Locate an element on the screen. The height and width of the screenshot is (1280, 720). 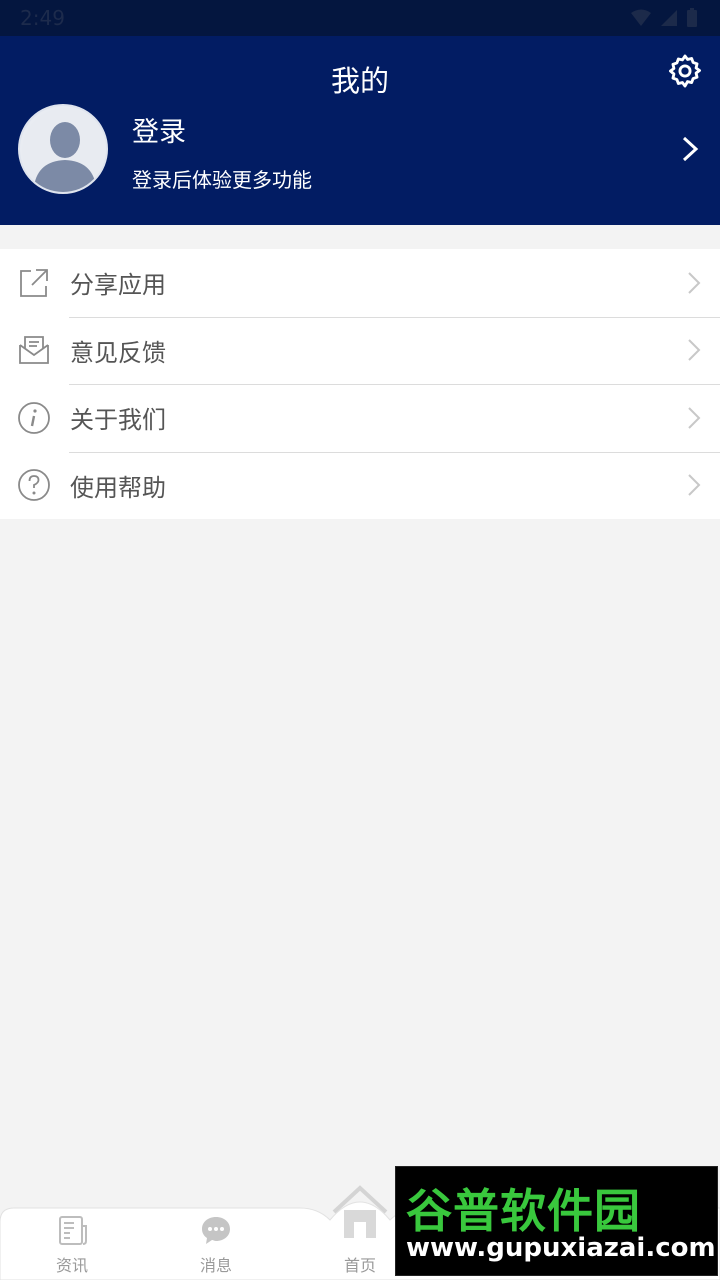
tab-messages: 消息 is located at coordinates (216, 1244).